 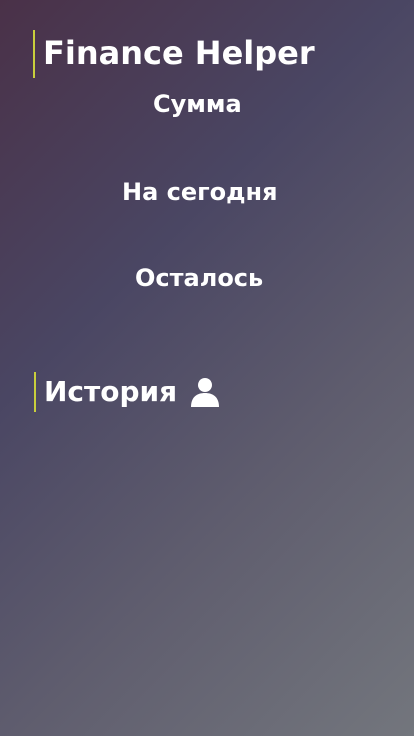 What do you see at coordinates (199, 278) in the screenshot?
I see `remaining-label: Осталось` at bounding box center [199, 278].